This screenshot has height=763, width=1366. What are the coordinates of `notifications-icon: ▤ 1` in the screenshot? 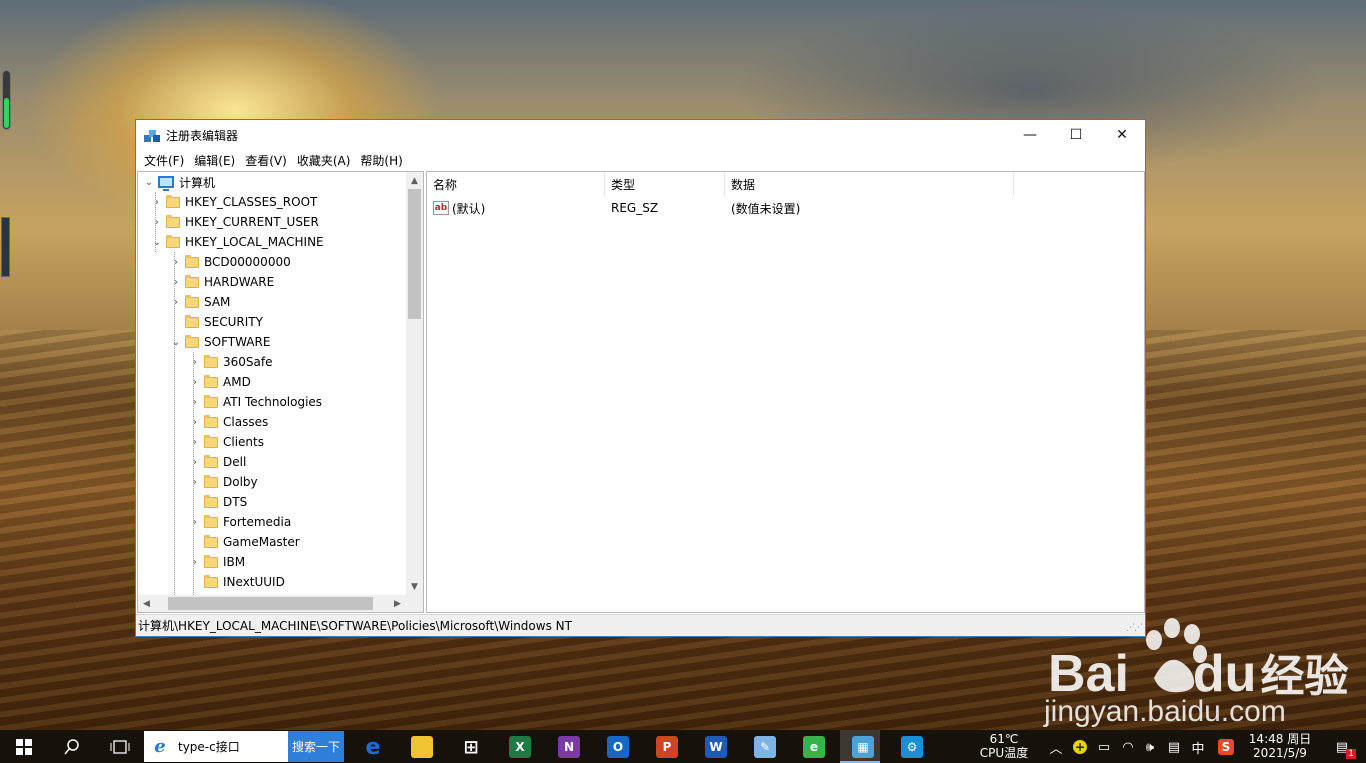 It's located at (1345, 749).